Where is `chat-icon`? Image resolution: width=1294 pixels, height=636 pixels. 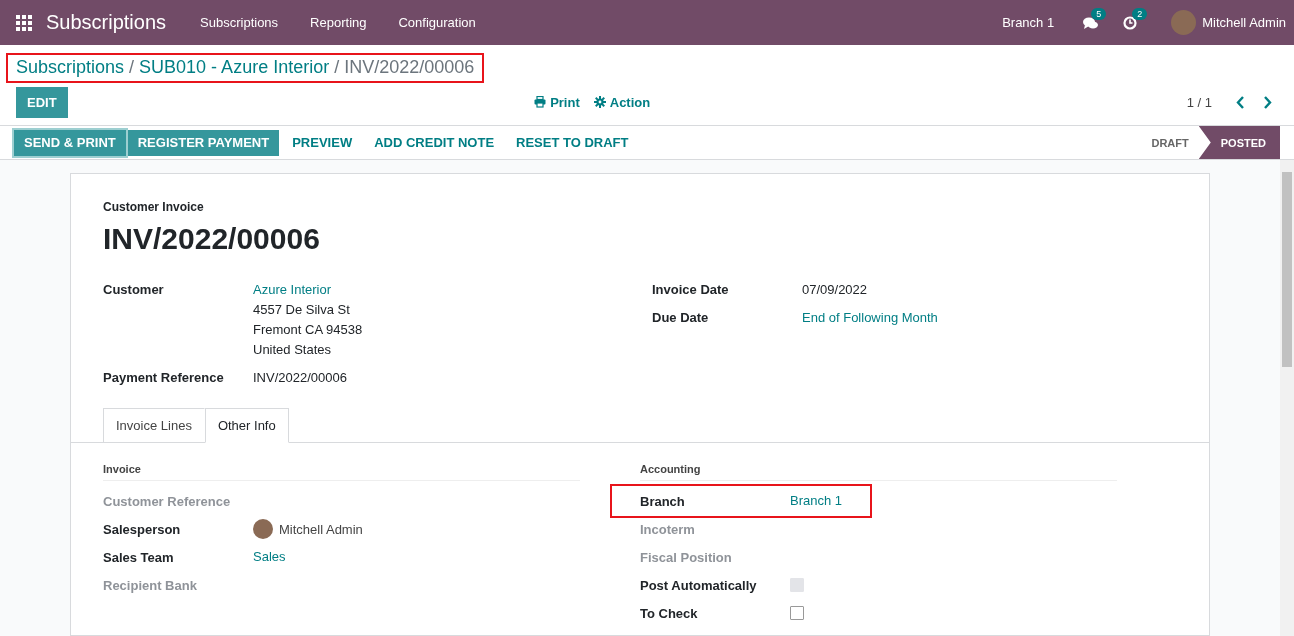
chat-icon is located at coordinates (1091, 22).